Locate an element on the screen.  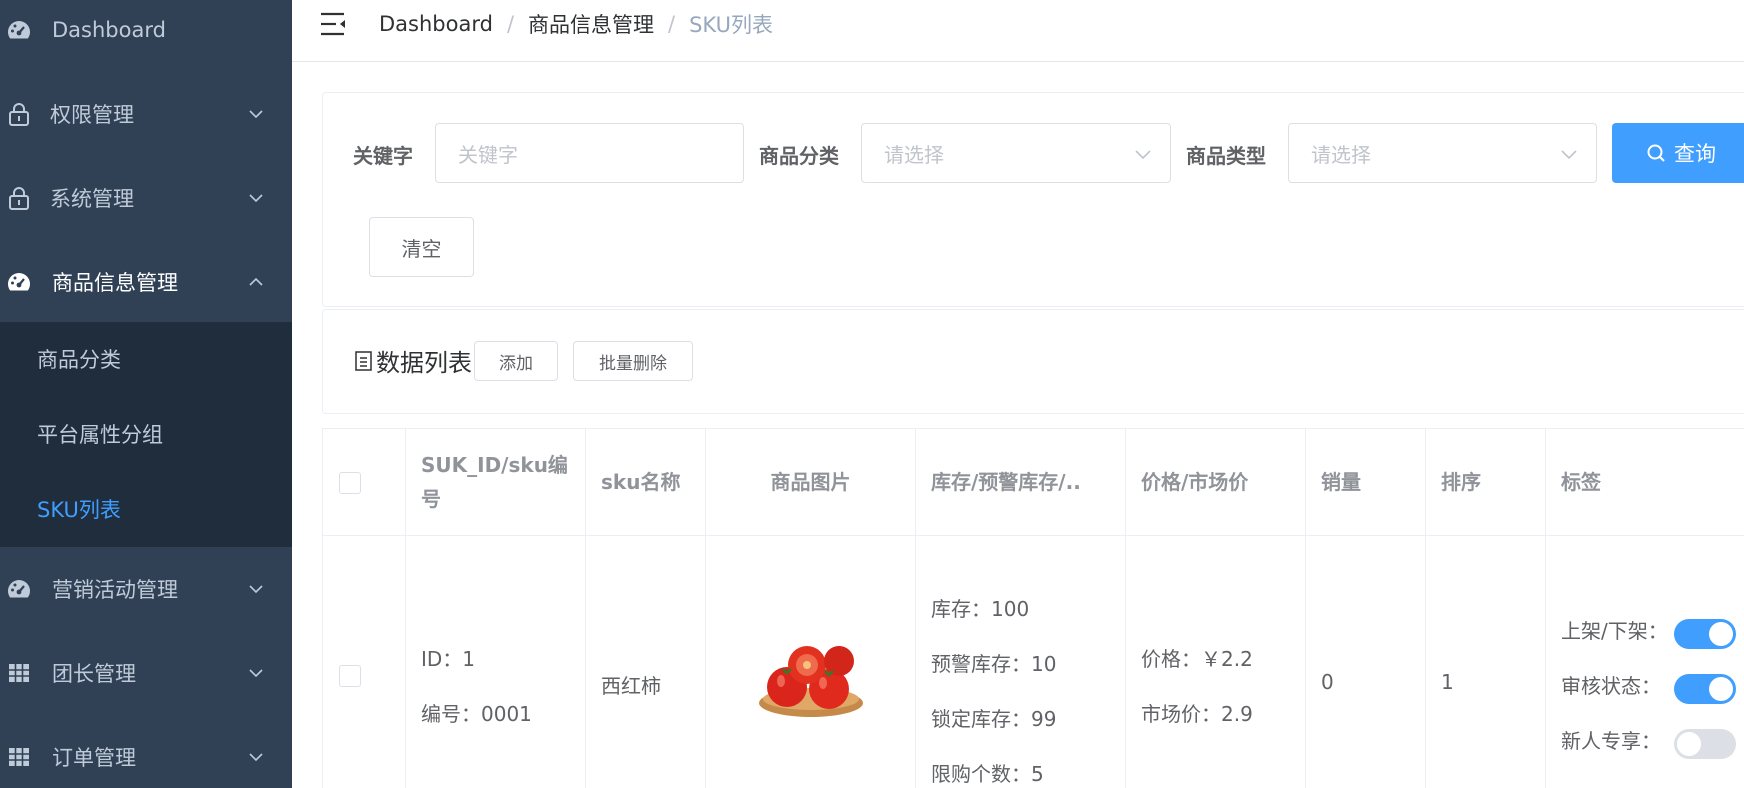
list-title-label: 数据列表 is located at coordinates (424, 363).